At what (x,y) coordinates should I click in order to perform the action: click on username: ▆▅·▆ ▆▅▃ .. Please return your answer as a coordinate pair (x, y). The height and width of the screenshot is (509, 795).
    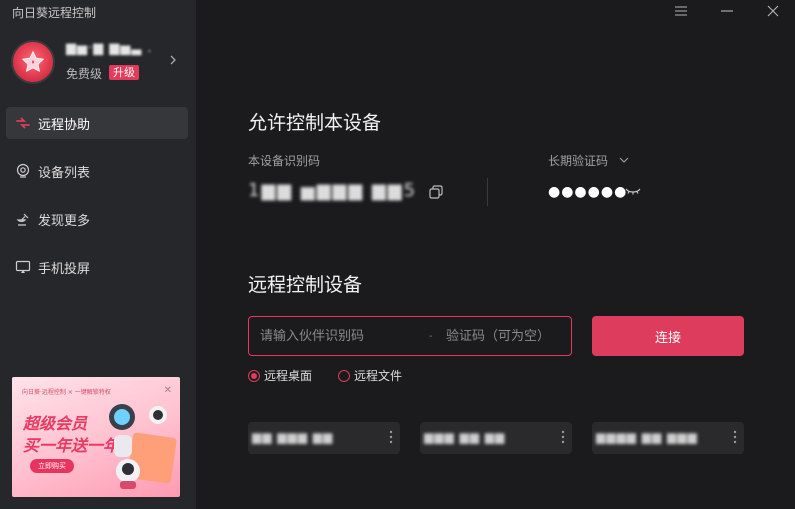
    Looking at the image, I should click on (109, 48).